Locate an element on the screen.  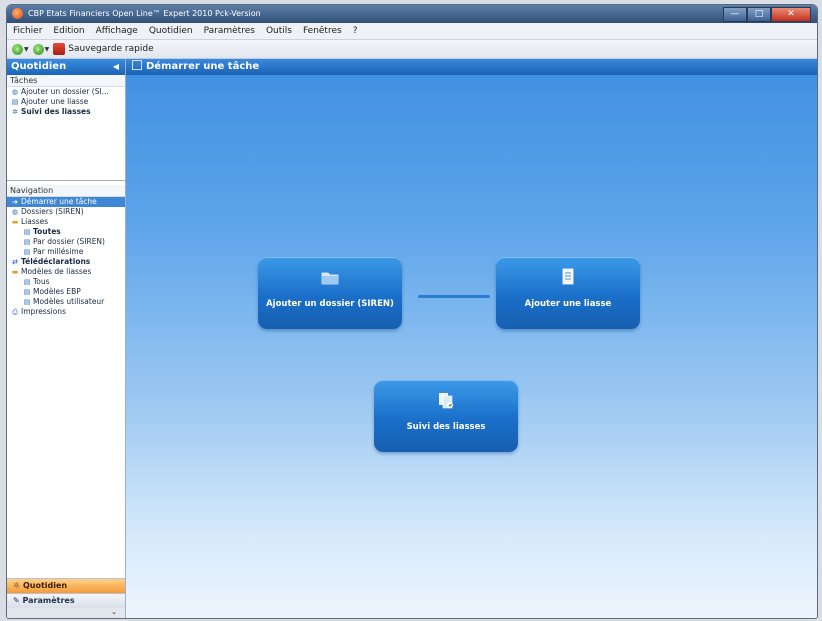
suivi-liasses-button: Suivi des liasses is located at coordinates (446, 416).